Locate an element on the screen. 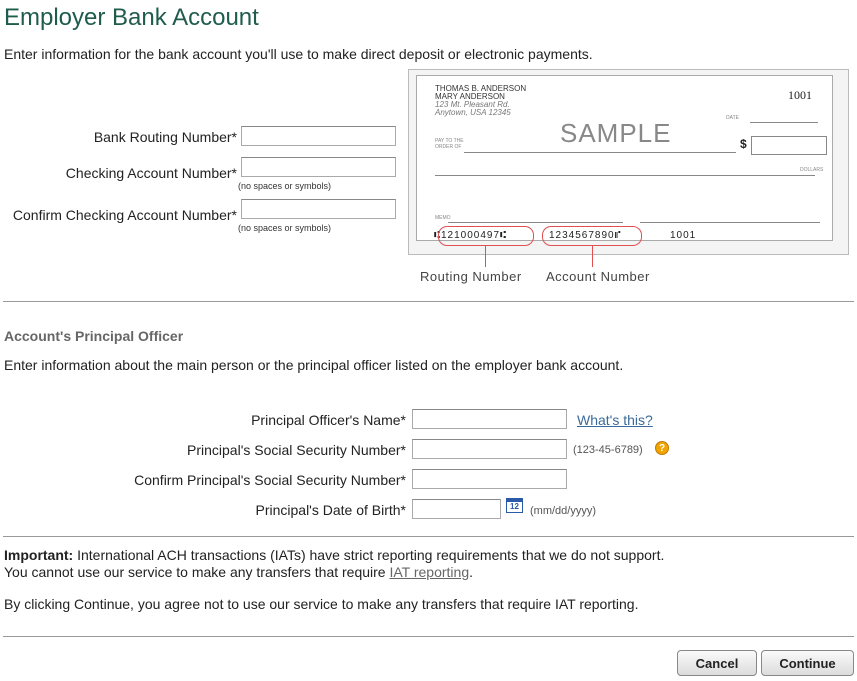 This screenshot has width=857, height=681. cancel-button: Cancel is located at coordinates (717, 663).